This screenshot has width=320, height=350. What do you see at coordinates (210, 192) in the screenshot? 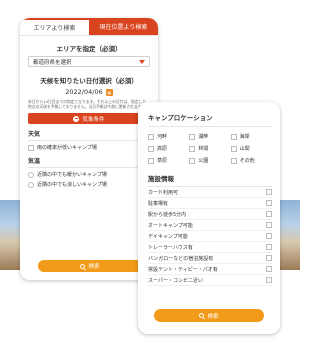
I see `facility-row: カード利用可` at bounding box center [210, 192].